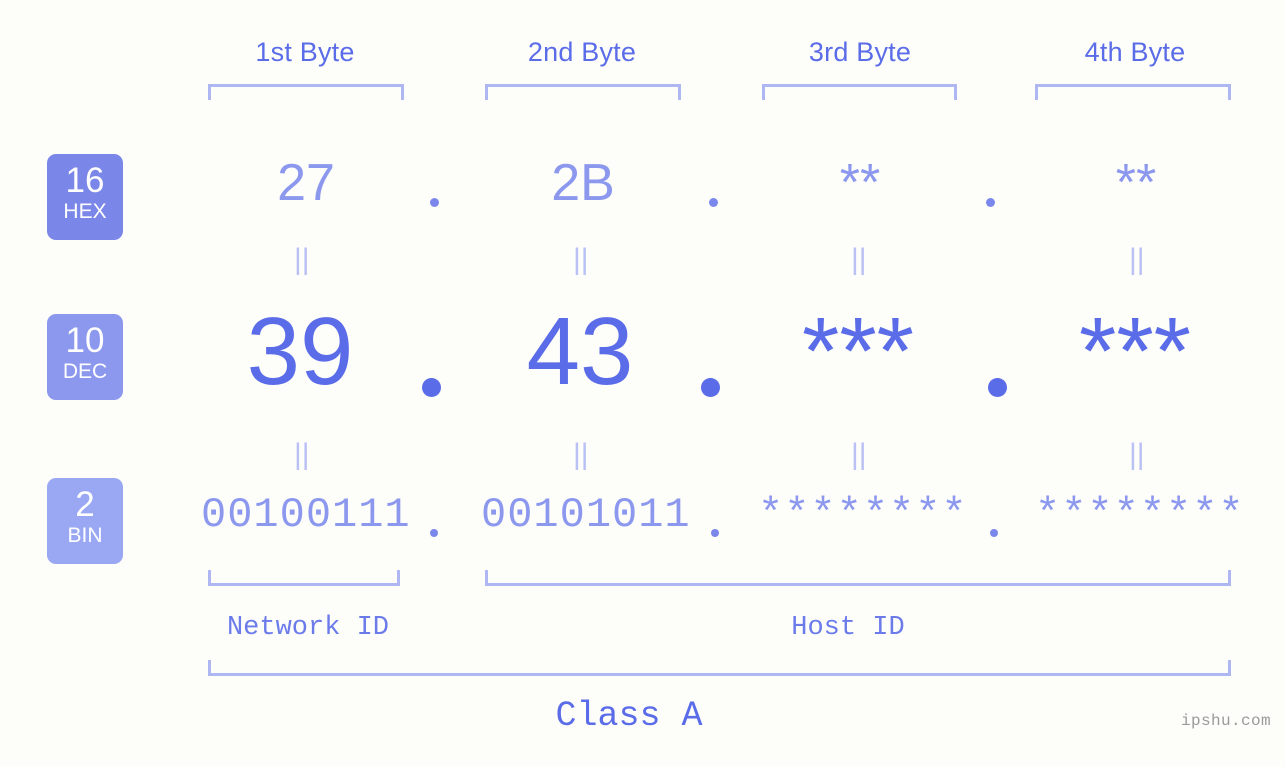 This screenshot has width=1285, height=767. Describe the element at coordinates (719, 668) in the screenshot. I see `class-bracket` at that location.